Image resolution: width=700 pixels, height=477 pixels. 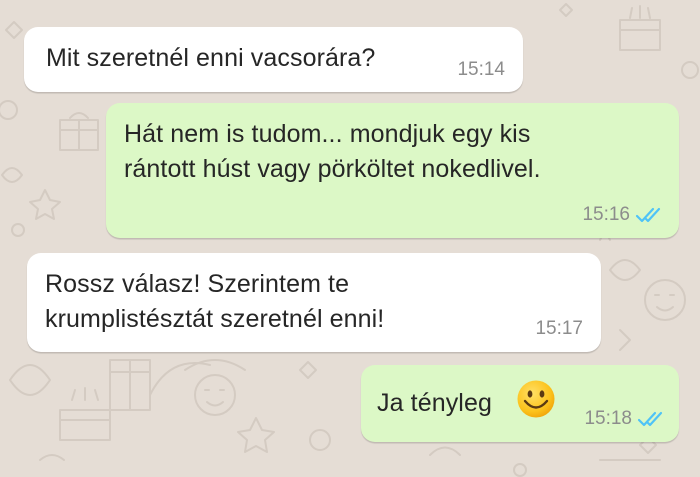 I want to click on message-meta: 15:16, so click(x=622, y=215).